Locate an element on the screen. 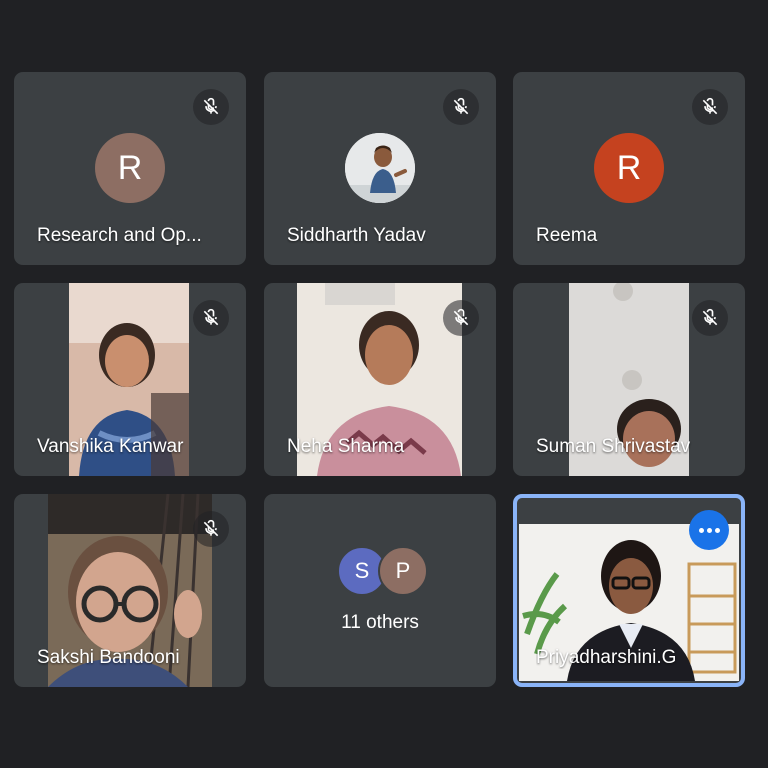  others-count-label: 11 others is located at coordinates (380, 622).